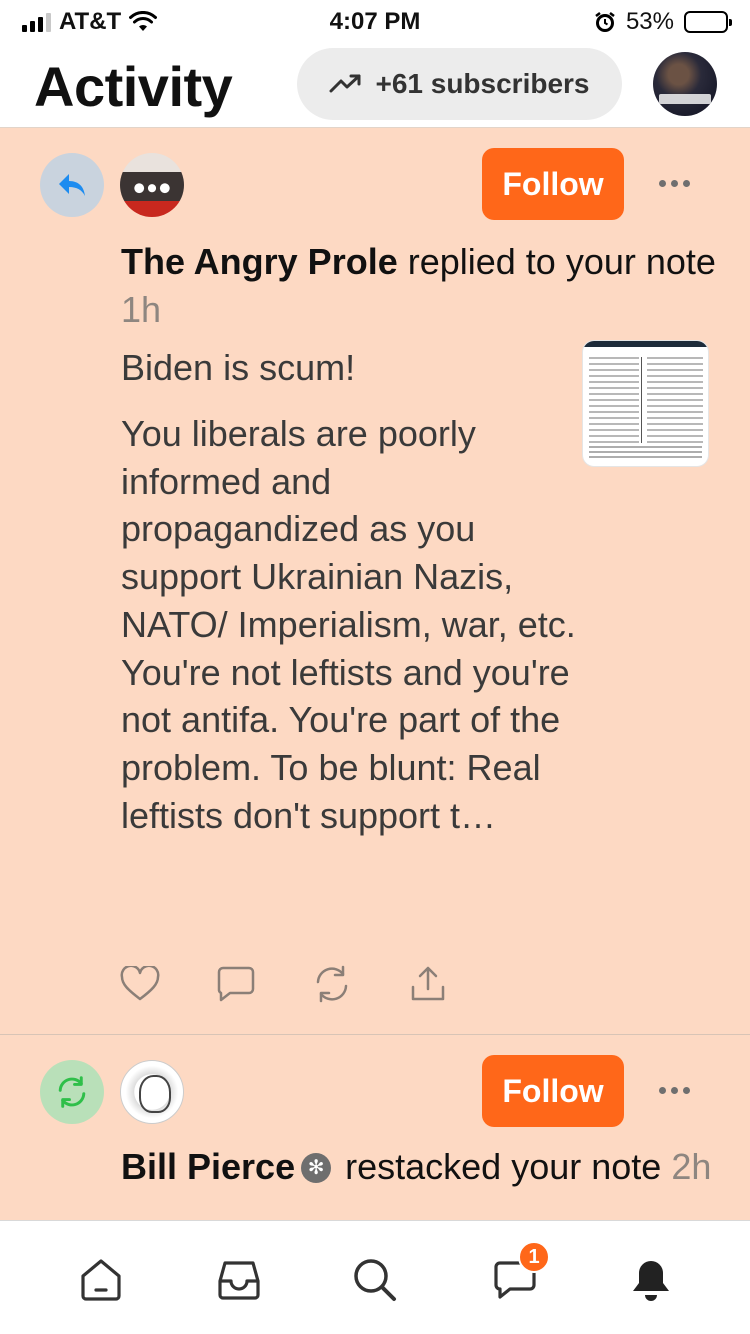  I want to click on trending-up-icon, so click(345, 83).